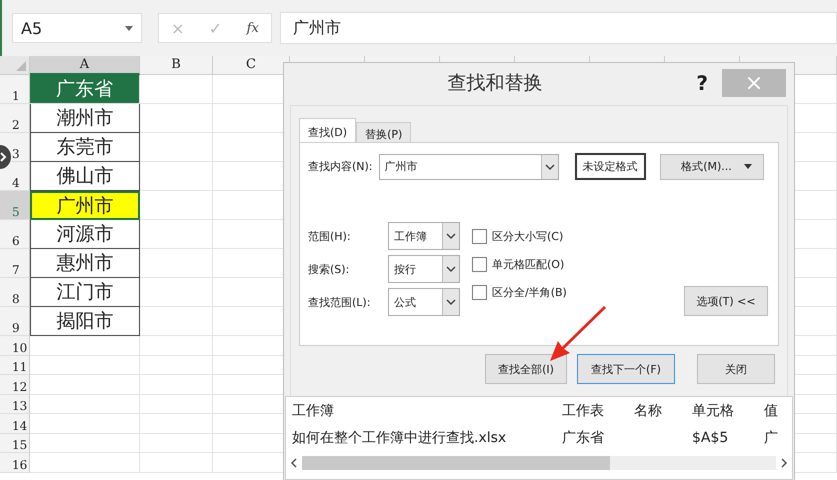  What do you see at coordinates (21, 66) in the screenshot?
I see `corner-triangle-icon` at bounding box center [21, 66].